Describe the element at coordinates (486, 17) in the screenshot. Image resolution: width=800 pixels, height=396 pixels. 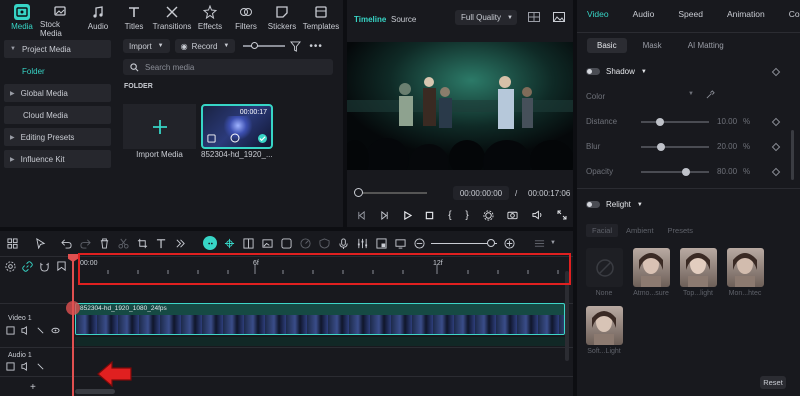
I see `quality-select: Full Quality ▼` at that location.